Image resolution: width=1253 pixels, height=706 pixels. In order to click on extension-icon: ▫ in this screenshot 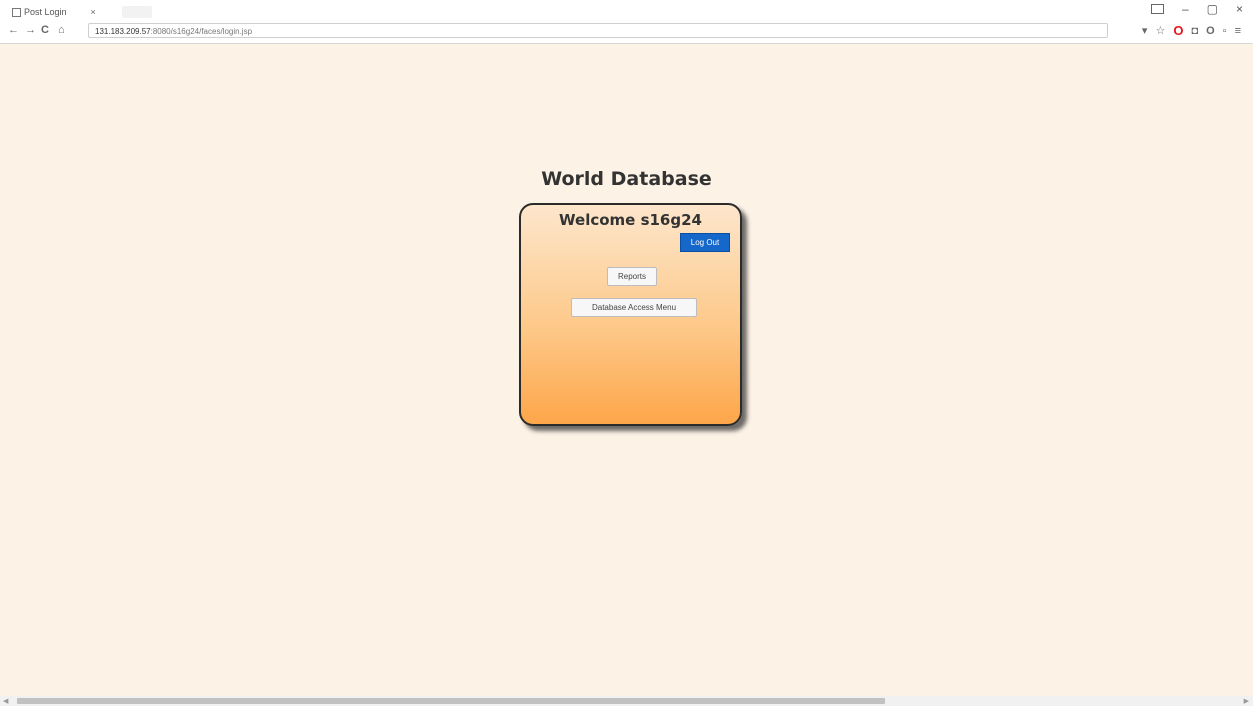, I will do `click(1225, 31)`.